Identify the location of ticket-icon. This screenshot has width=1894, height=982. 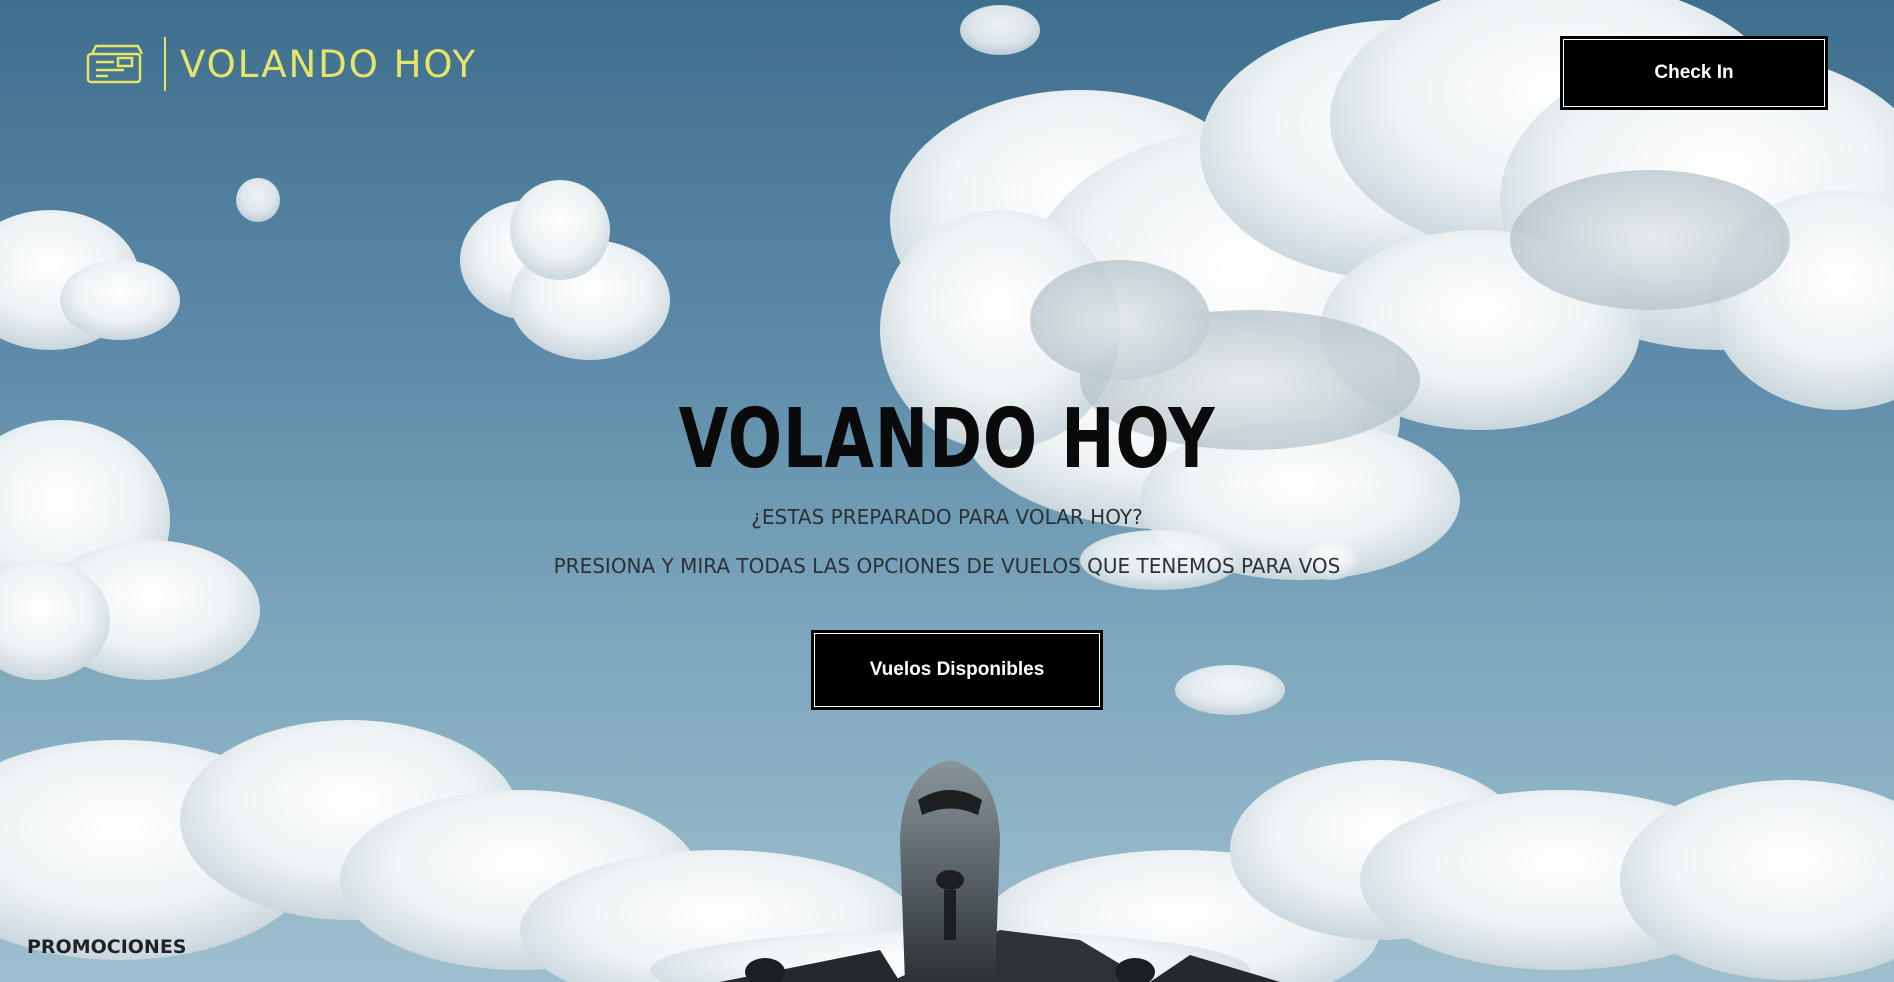
(115, 64).